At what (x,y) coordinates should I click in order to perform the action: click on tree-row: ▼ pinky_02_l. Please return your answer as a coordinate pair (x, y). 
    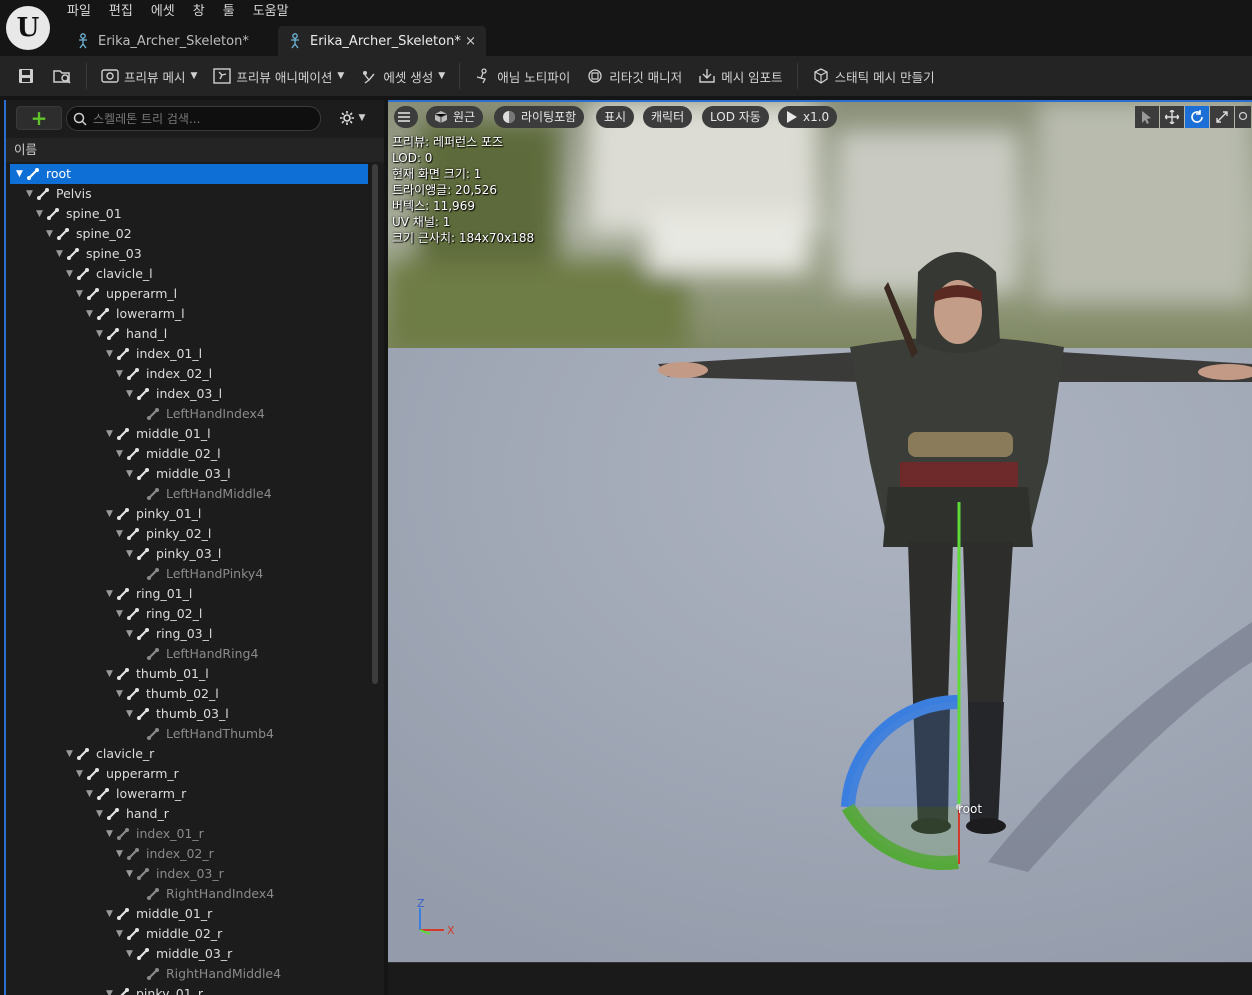
    Looking at the image, I should click on (189, 534).